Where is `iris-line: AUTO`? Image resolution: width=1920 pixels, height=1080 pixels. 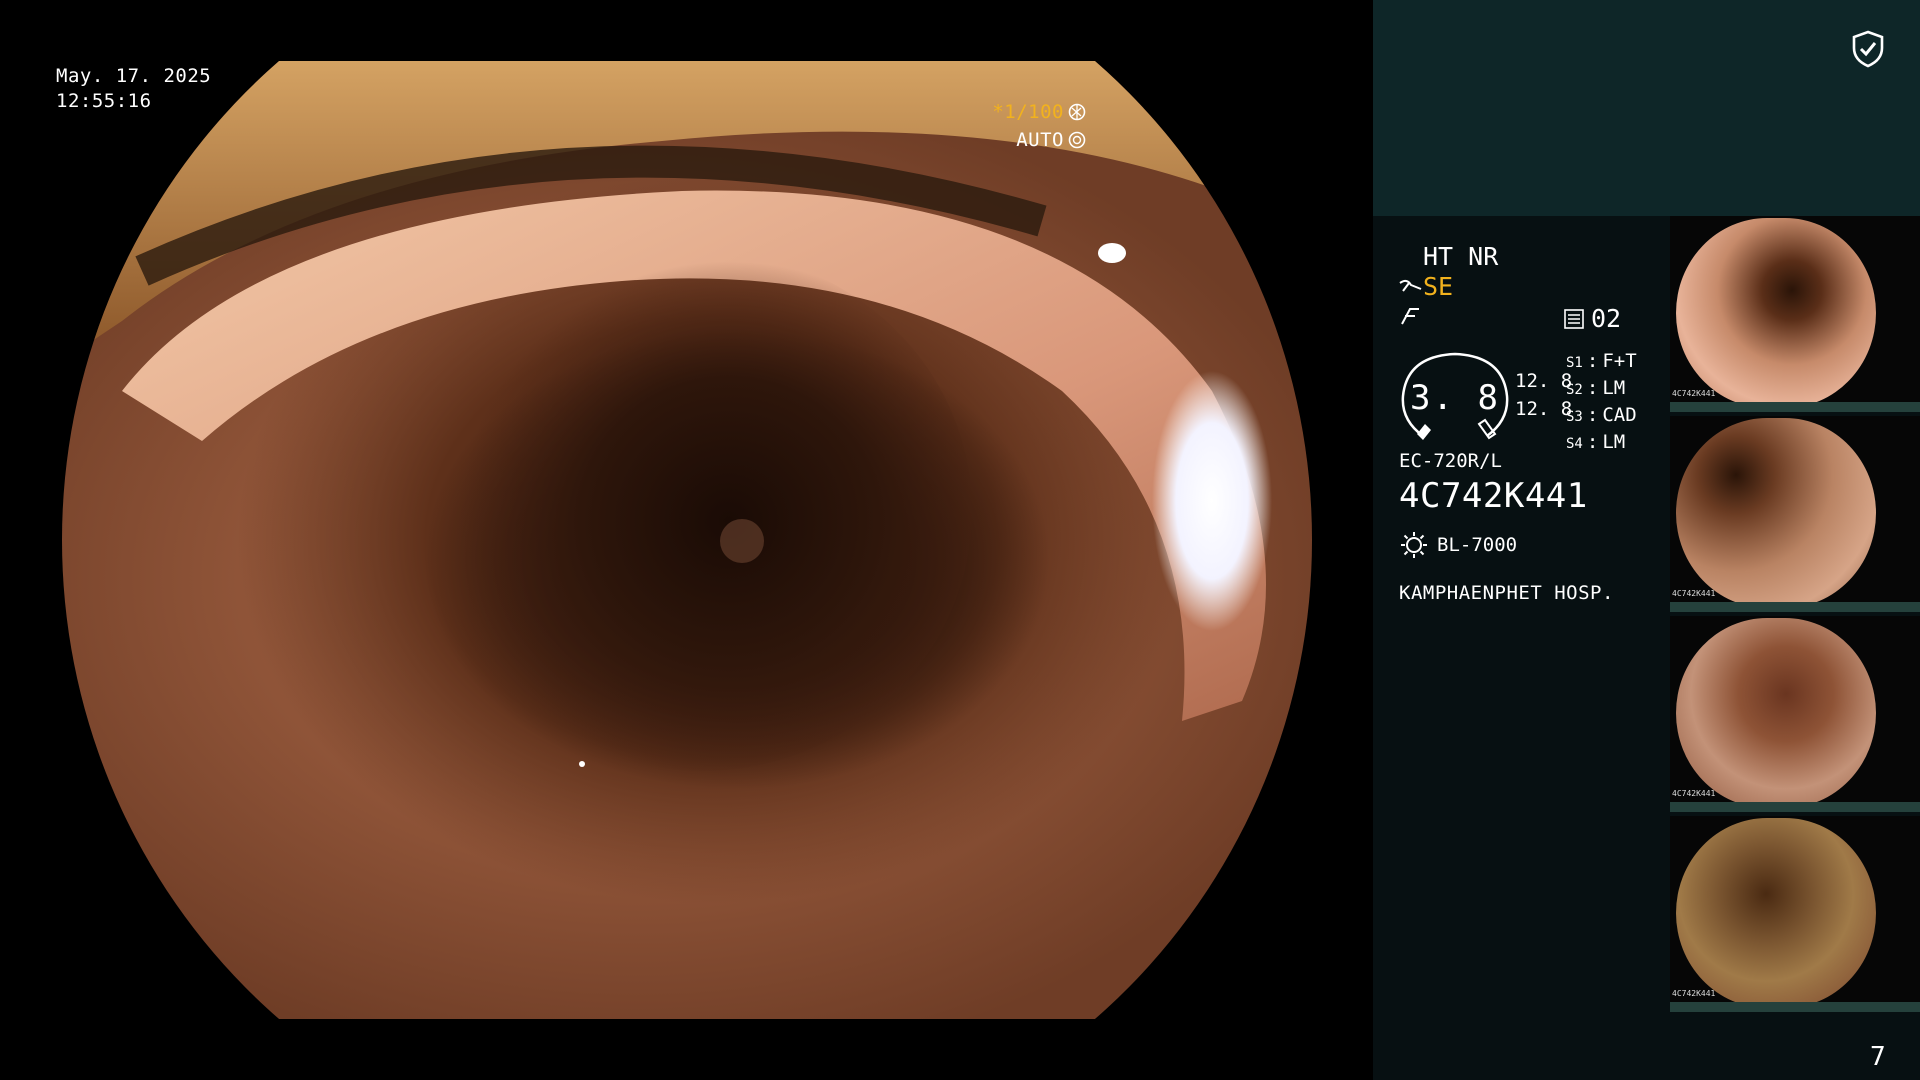 iris-line: AUTO is located at coordinates (1039, 140).